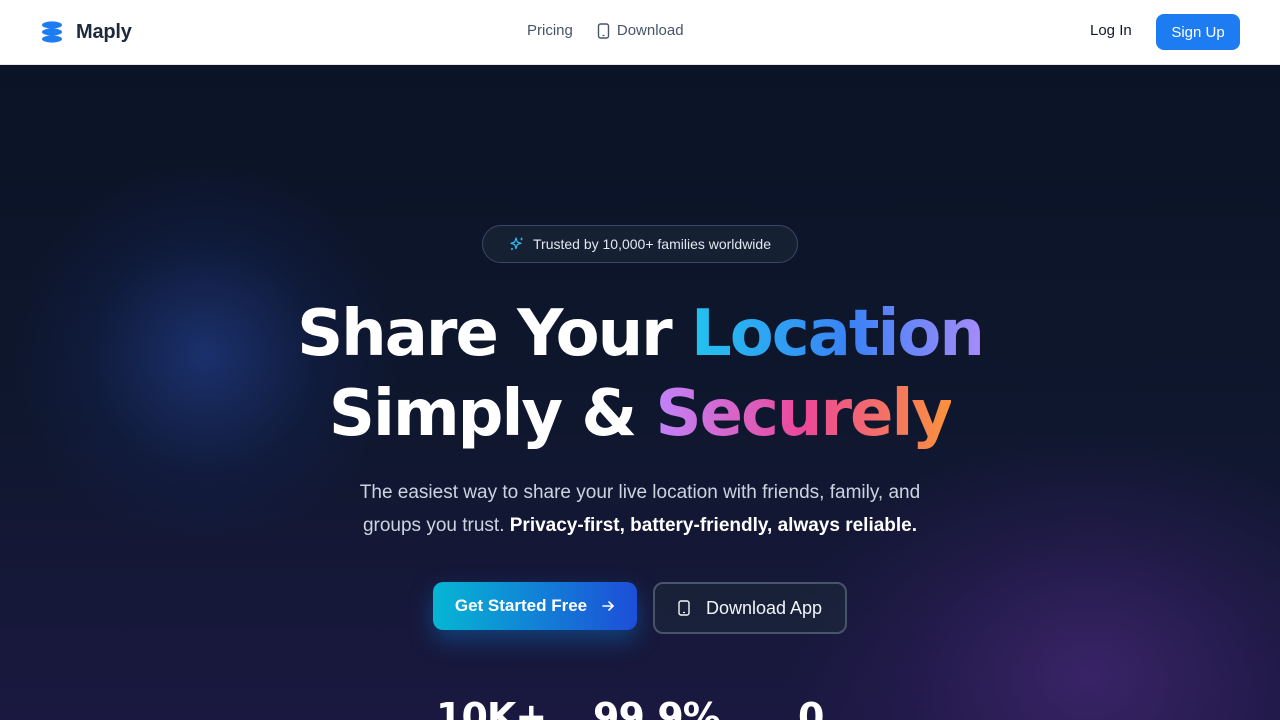  Describe the element at coordinates (521, 605) in the screenshot. I see `get-started-label: Get Started Free` at that location.